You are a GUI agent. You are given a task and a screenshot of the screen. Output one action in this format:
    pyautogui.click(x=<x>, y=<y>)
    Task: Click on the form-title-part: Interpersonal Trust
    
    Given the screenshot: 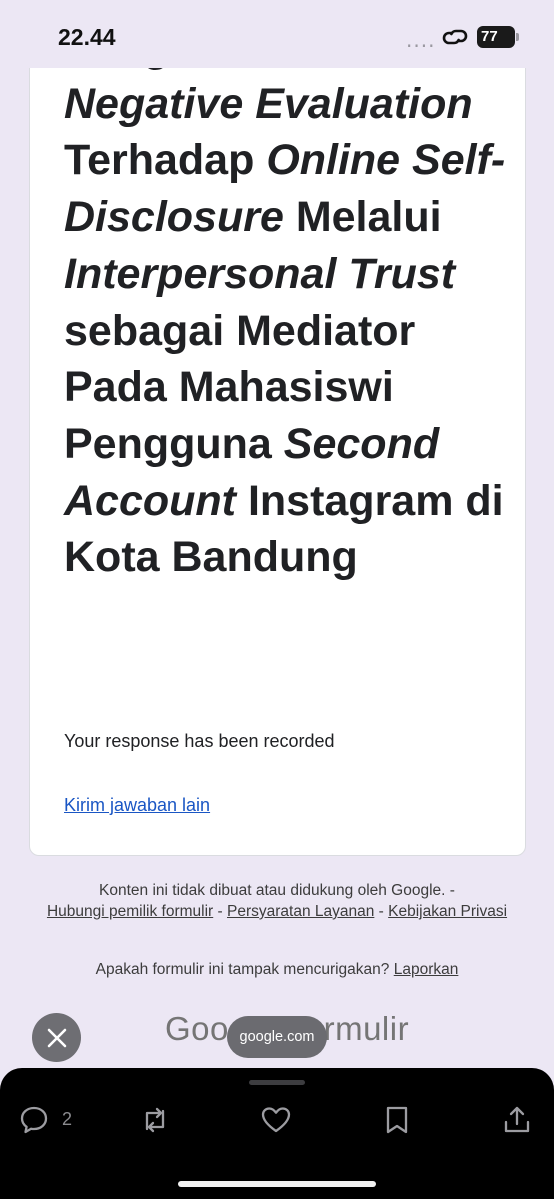 What is the action you would take?
    pyautogui.click(x=260, y=273)
    